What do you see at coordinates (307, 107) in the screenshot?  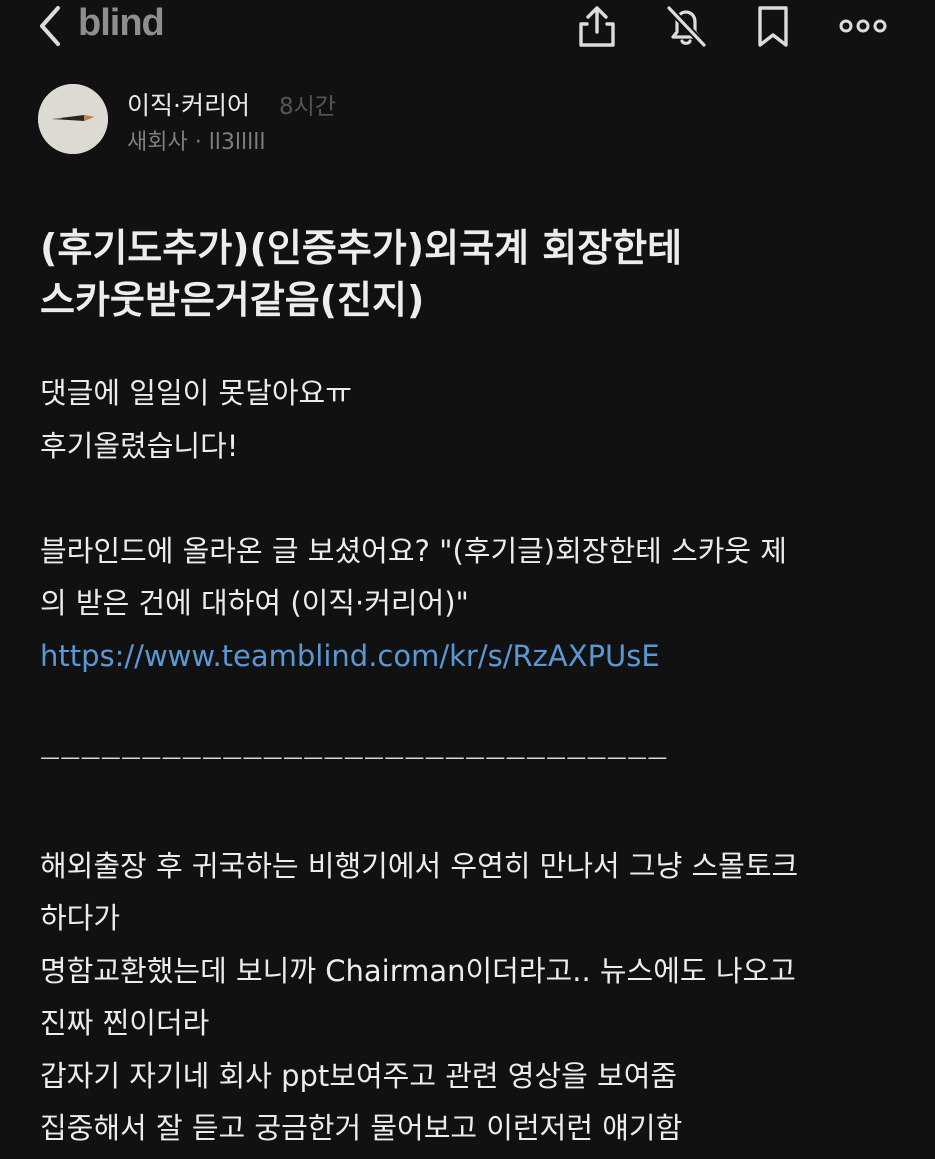 I see `post-time: 8시간` at bounding box center [307, 107].